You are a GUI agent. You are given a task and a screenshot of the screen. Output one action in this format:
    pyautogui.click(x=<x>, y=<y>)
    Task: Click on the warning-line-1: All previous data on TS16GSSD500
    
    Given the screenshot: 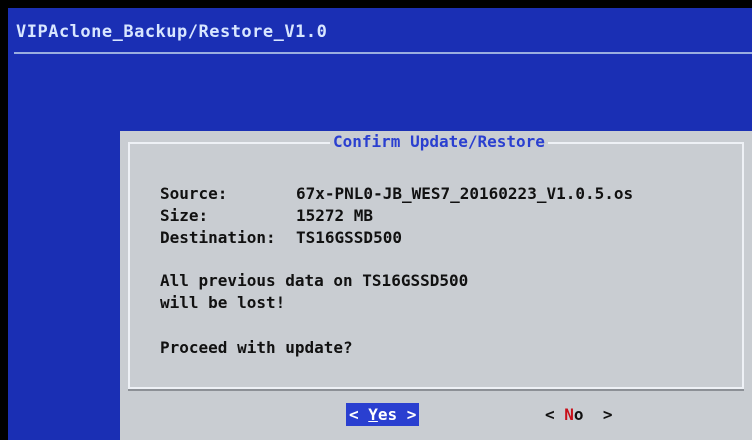 What is the action you would take?
    pyautogui.click(x=314, y=280)
    